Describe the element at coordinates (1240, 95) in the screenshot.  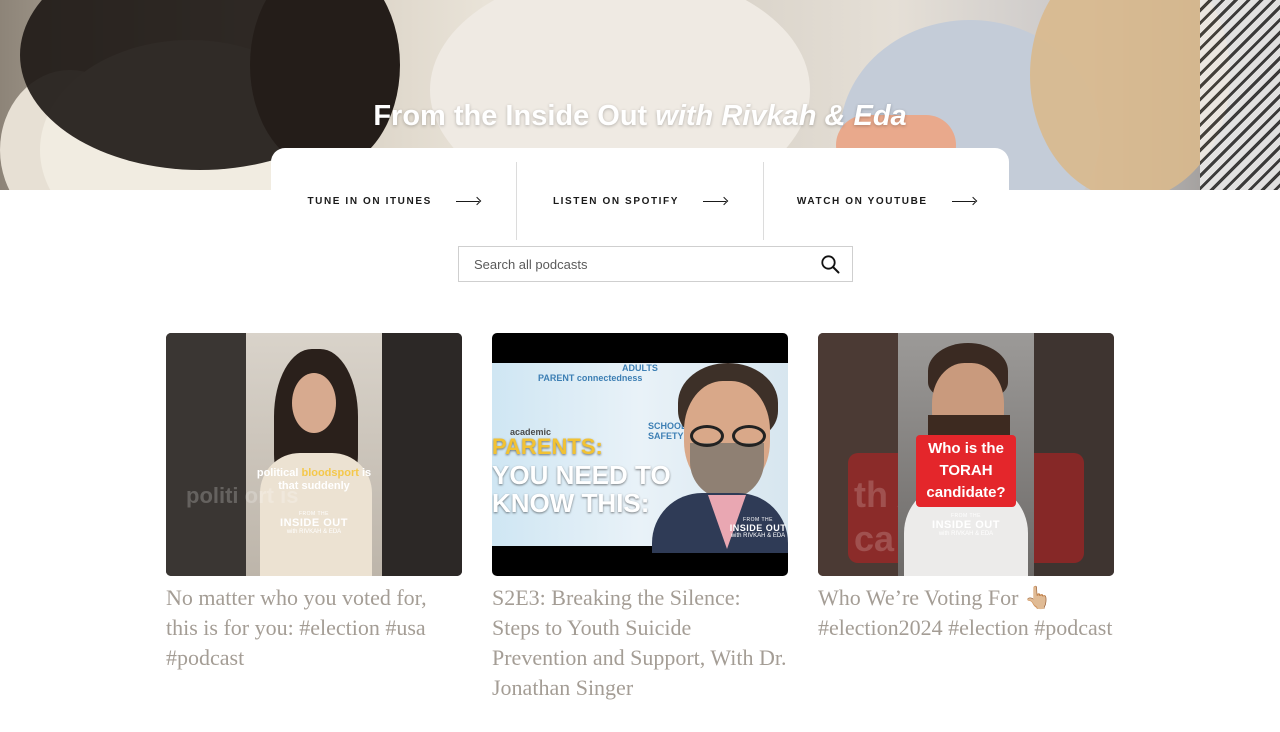
I see `hero-photo-pattern` at that location.